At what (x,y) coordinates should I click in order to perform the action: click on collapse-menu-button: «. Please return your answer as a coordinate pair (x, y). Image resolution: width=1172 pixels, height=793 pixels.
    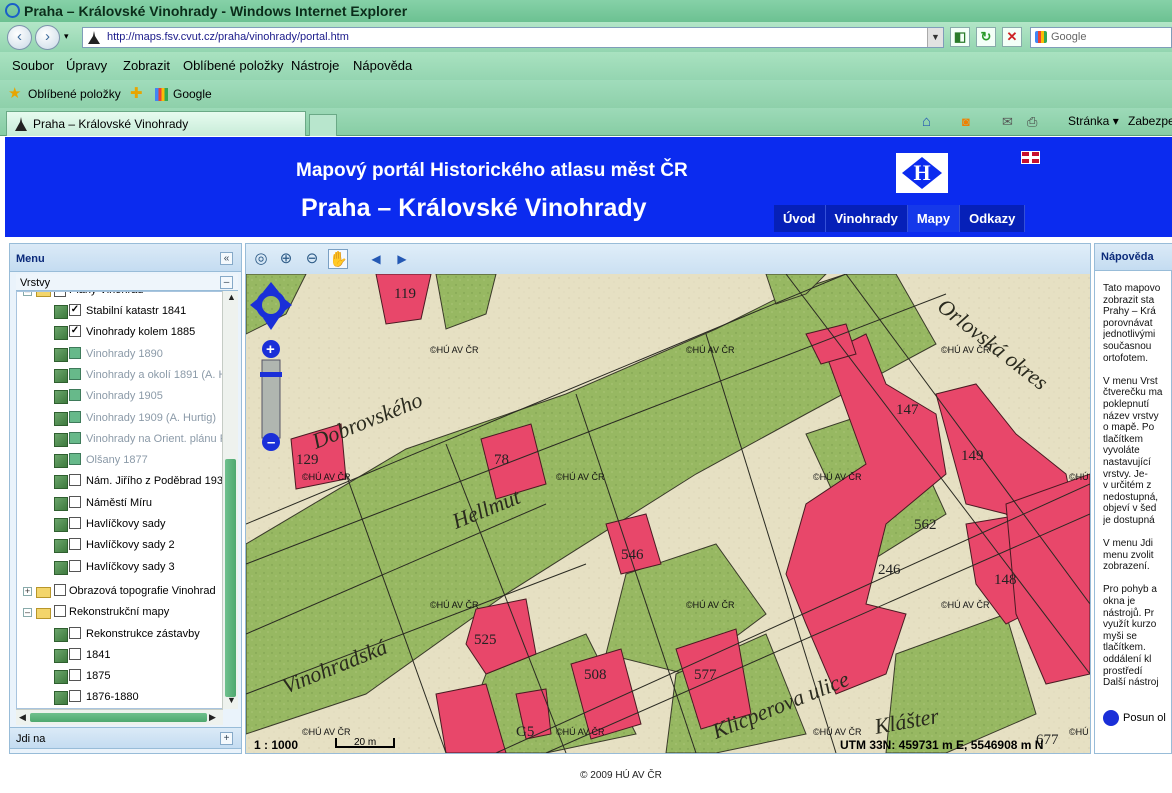
    Looking at the image, I should click on (226, 258).